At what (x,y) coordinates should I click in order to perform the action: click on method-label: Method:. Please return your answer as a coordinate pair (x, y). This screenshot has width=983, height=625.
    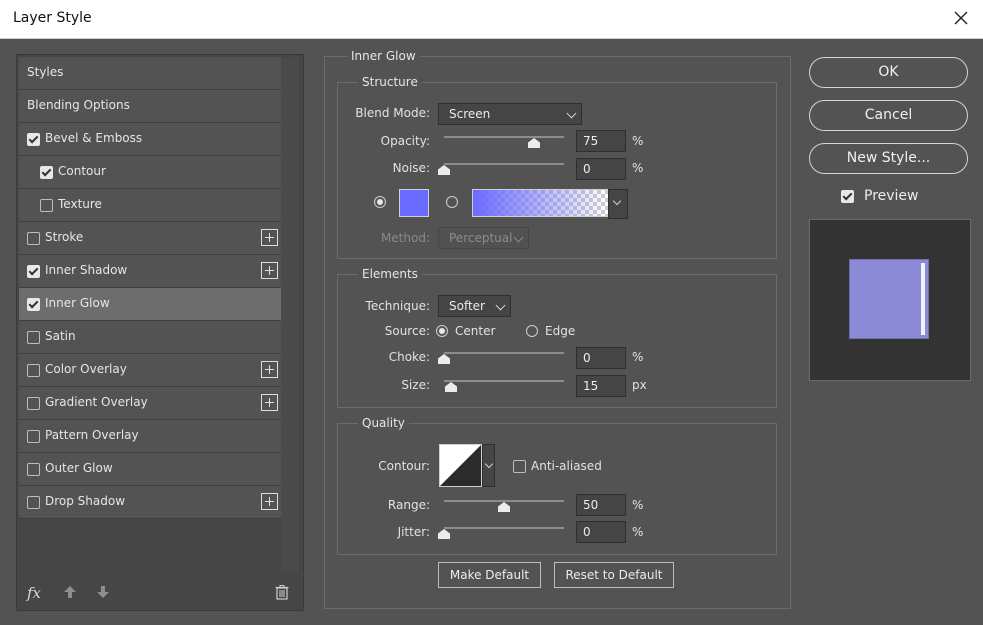
    Looking at the image, I should click on (405, 238).